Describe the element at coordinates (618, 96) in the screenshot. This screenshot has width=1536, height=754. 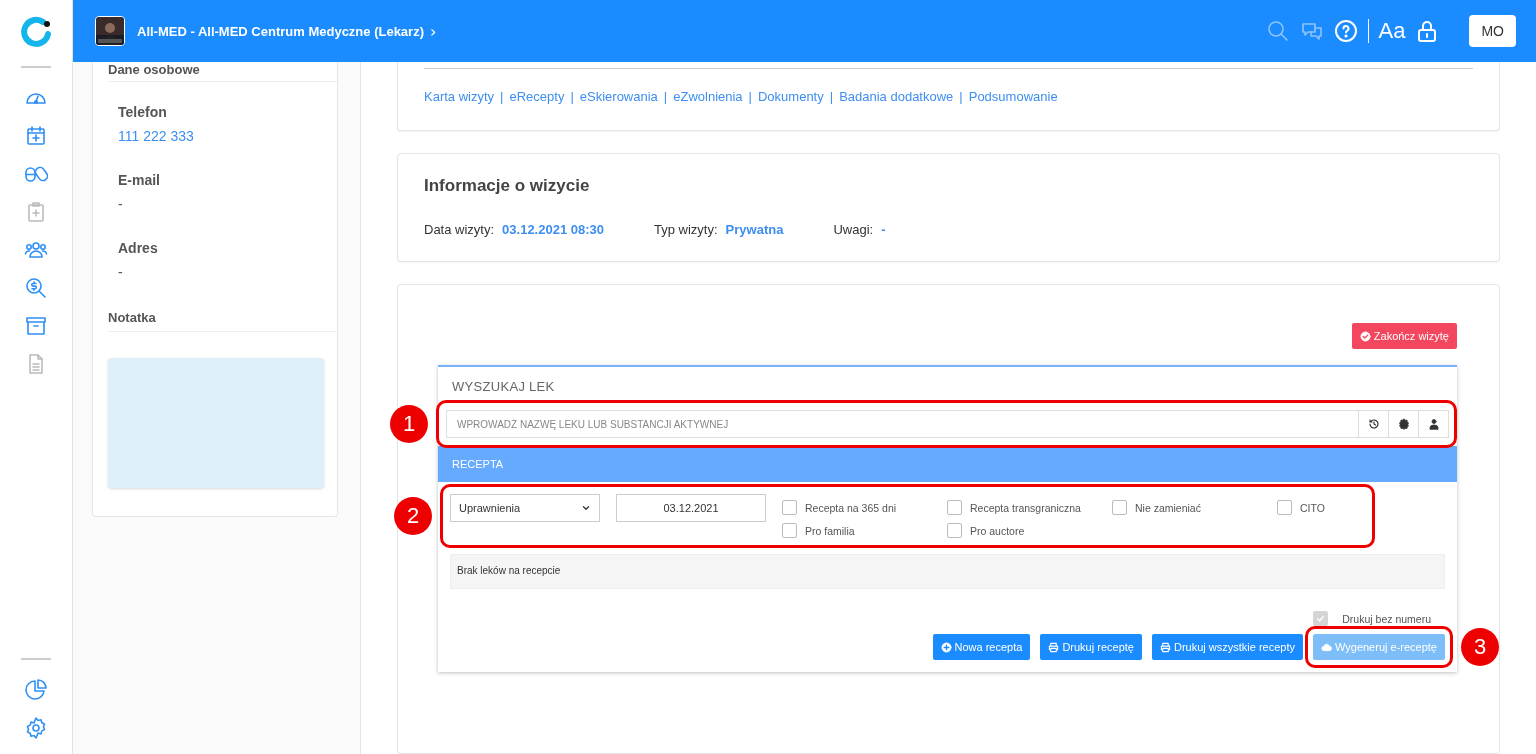
I see `nav-link: eSkierowania` at that location.